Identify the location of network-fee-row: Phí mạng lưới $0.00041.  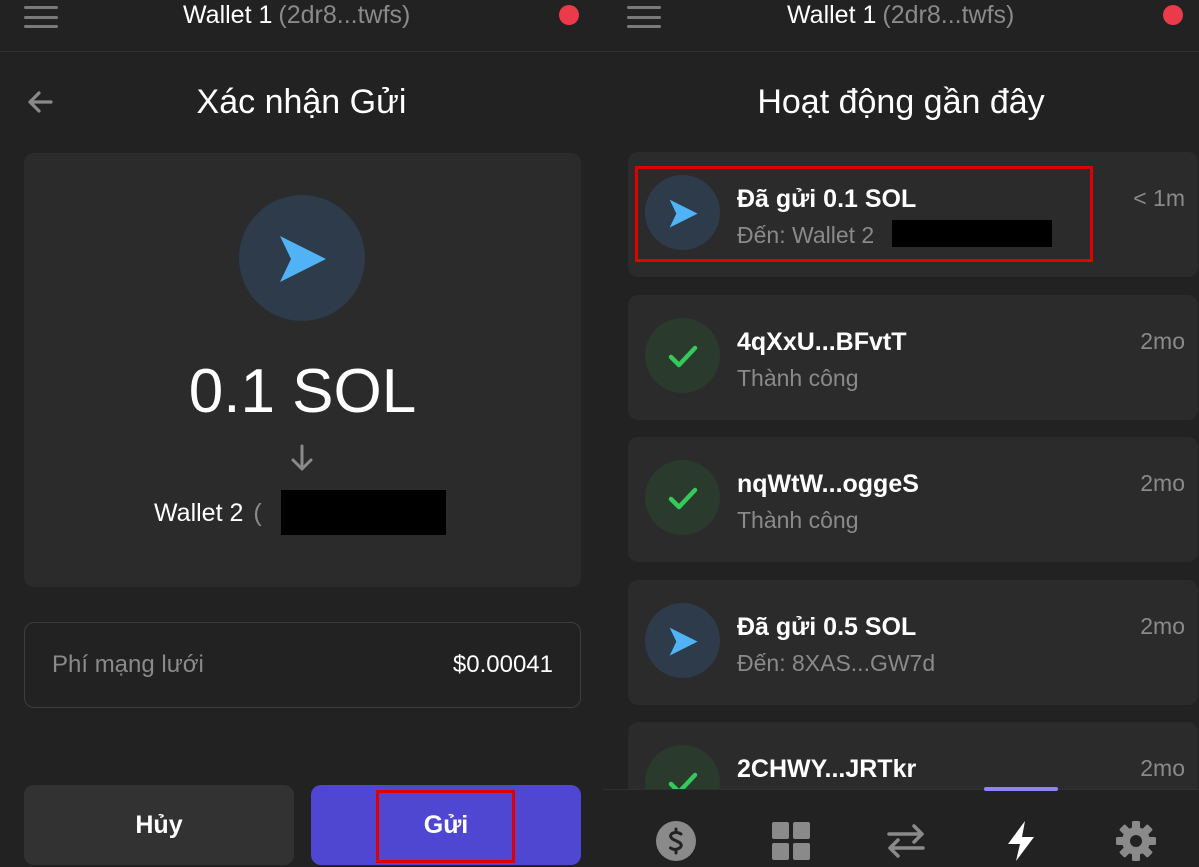
(302, 665).